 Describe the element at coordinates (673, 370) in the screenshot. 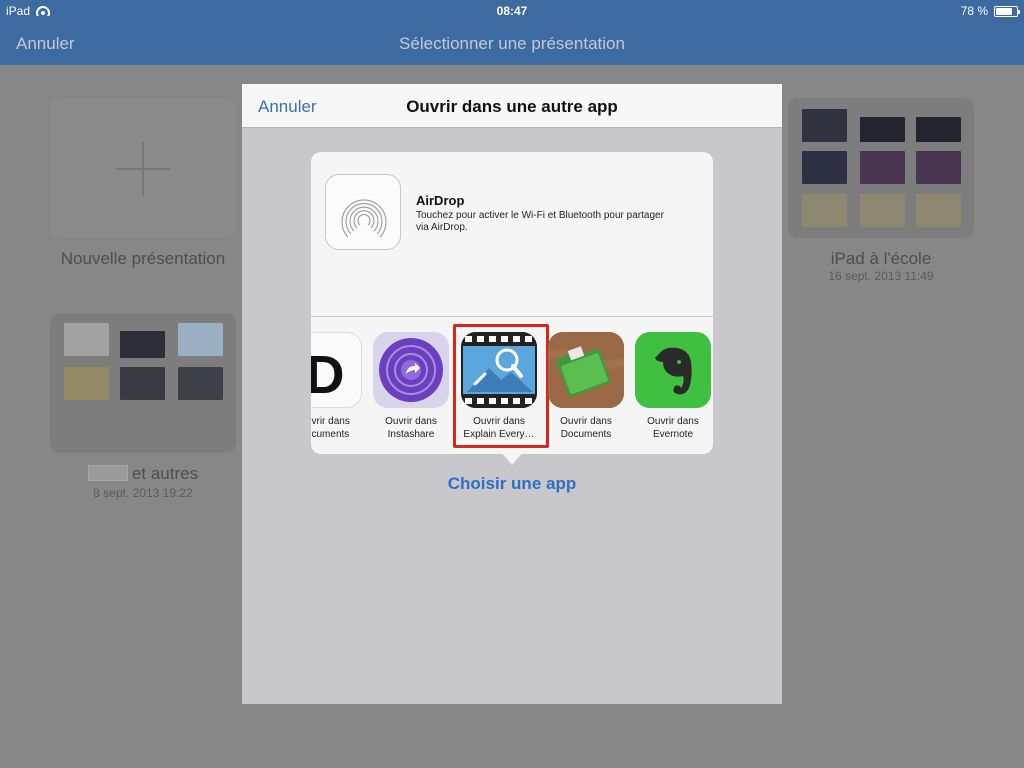

I see `evernote-icon` at that location.